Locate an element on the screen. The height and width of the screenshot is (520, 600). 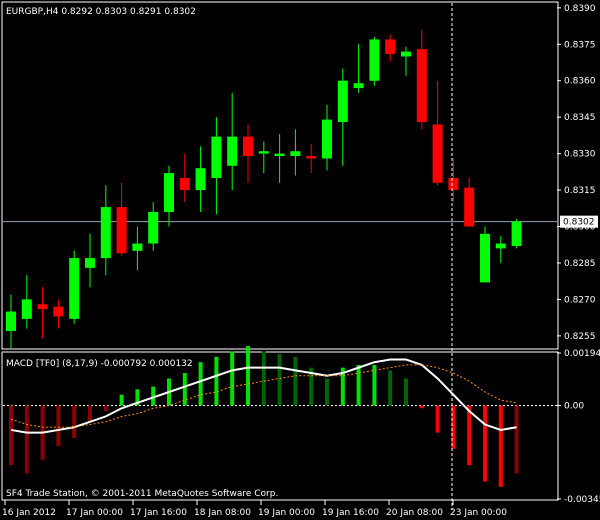
time-tick-label: 18 Jan 08:00 is located at coordinates (222, 513).